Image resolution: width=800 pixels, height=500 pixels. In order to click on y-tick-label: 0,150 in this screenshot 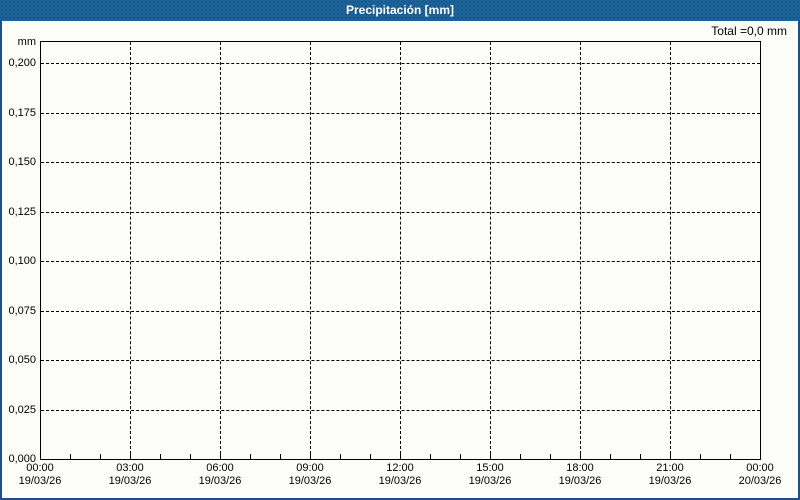, I will do `click(22, 162)`.